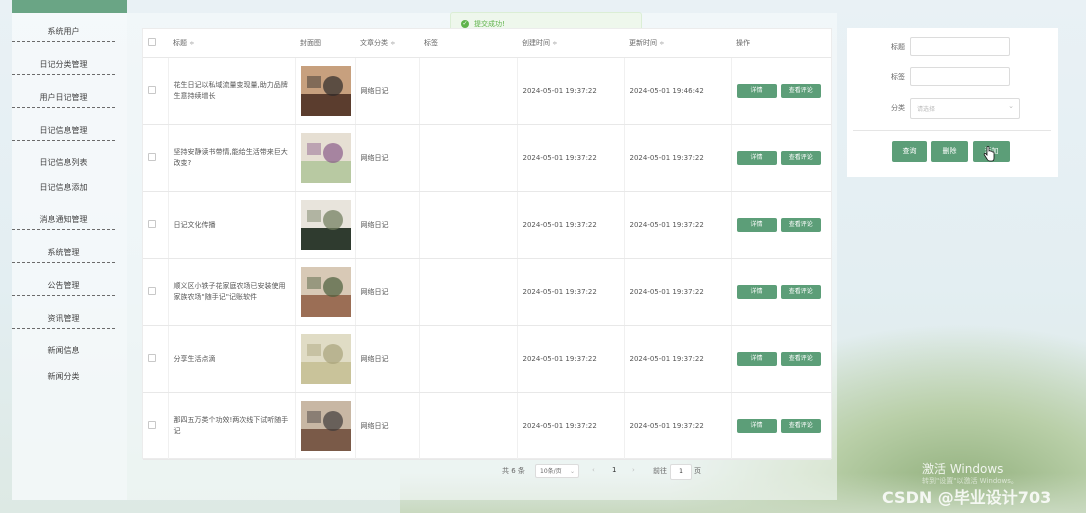 Image resolution: width=1086 pixels, height=513 pixels. I want to click on header-title: 标题 ≑, so click(231, 43).